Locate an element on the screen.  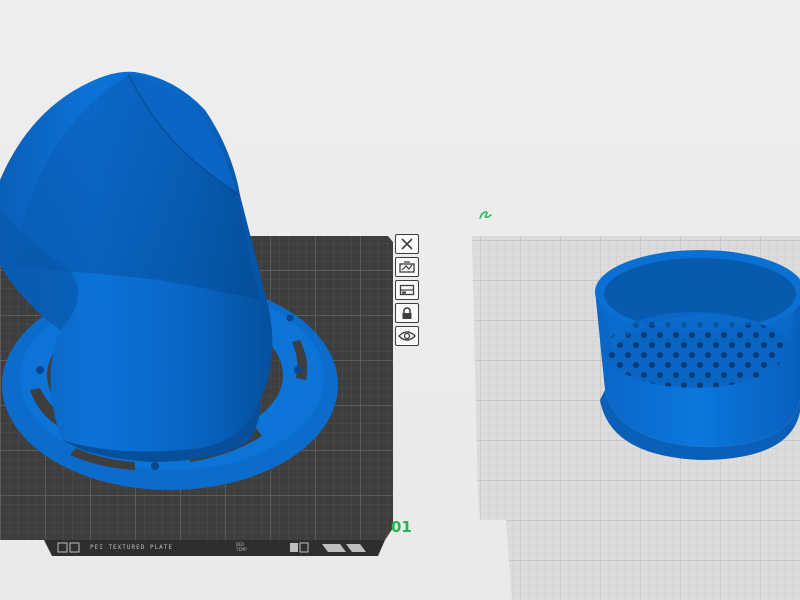
plate-lock-button is located at coordinates (407, 313).